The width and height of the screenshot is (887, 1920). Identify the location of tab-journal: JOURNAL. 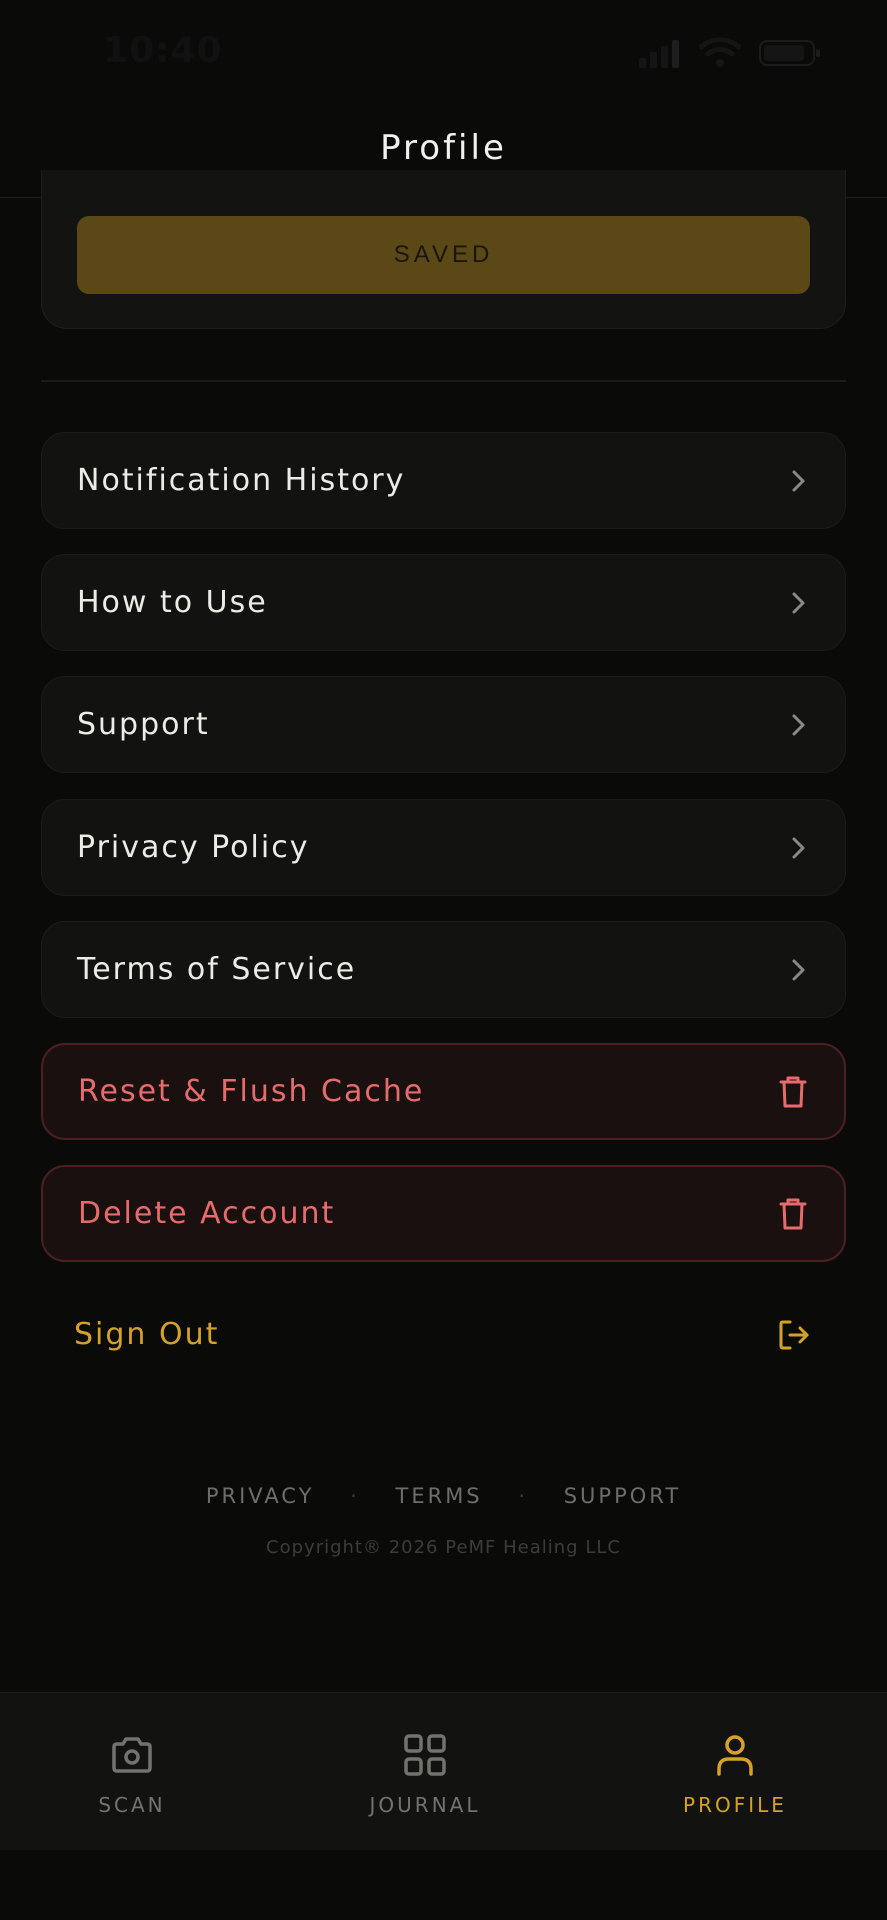
(425, 1772).